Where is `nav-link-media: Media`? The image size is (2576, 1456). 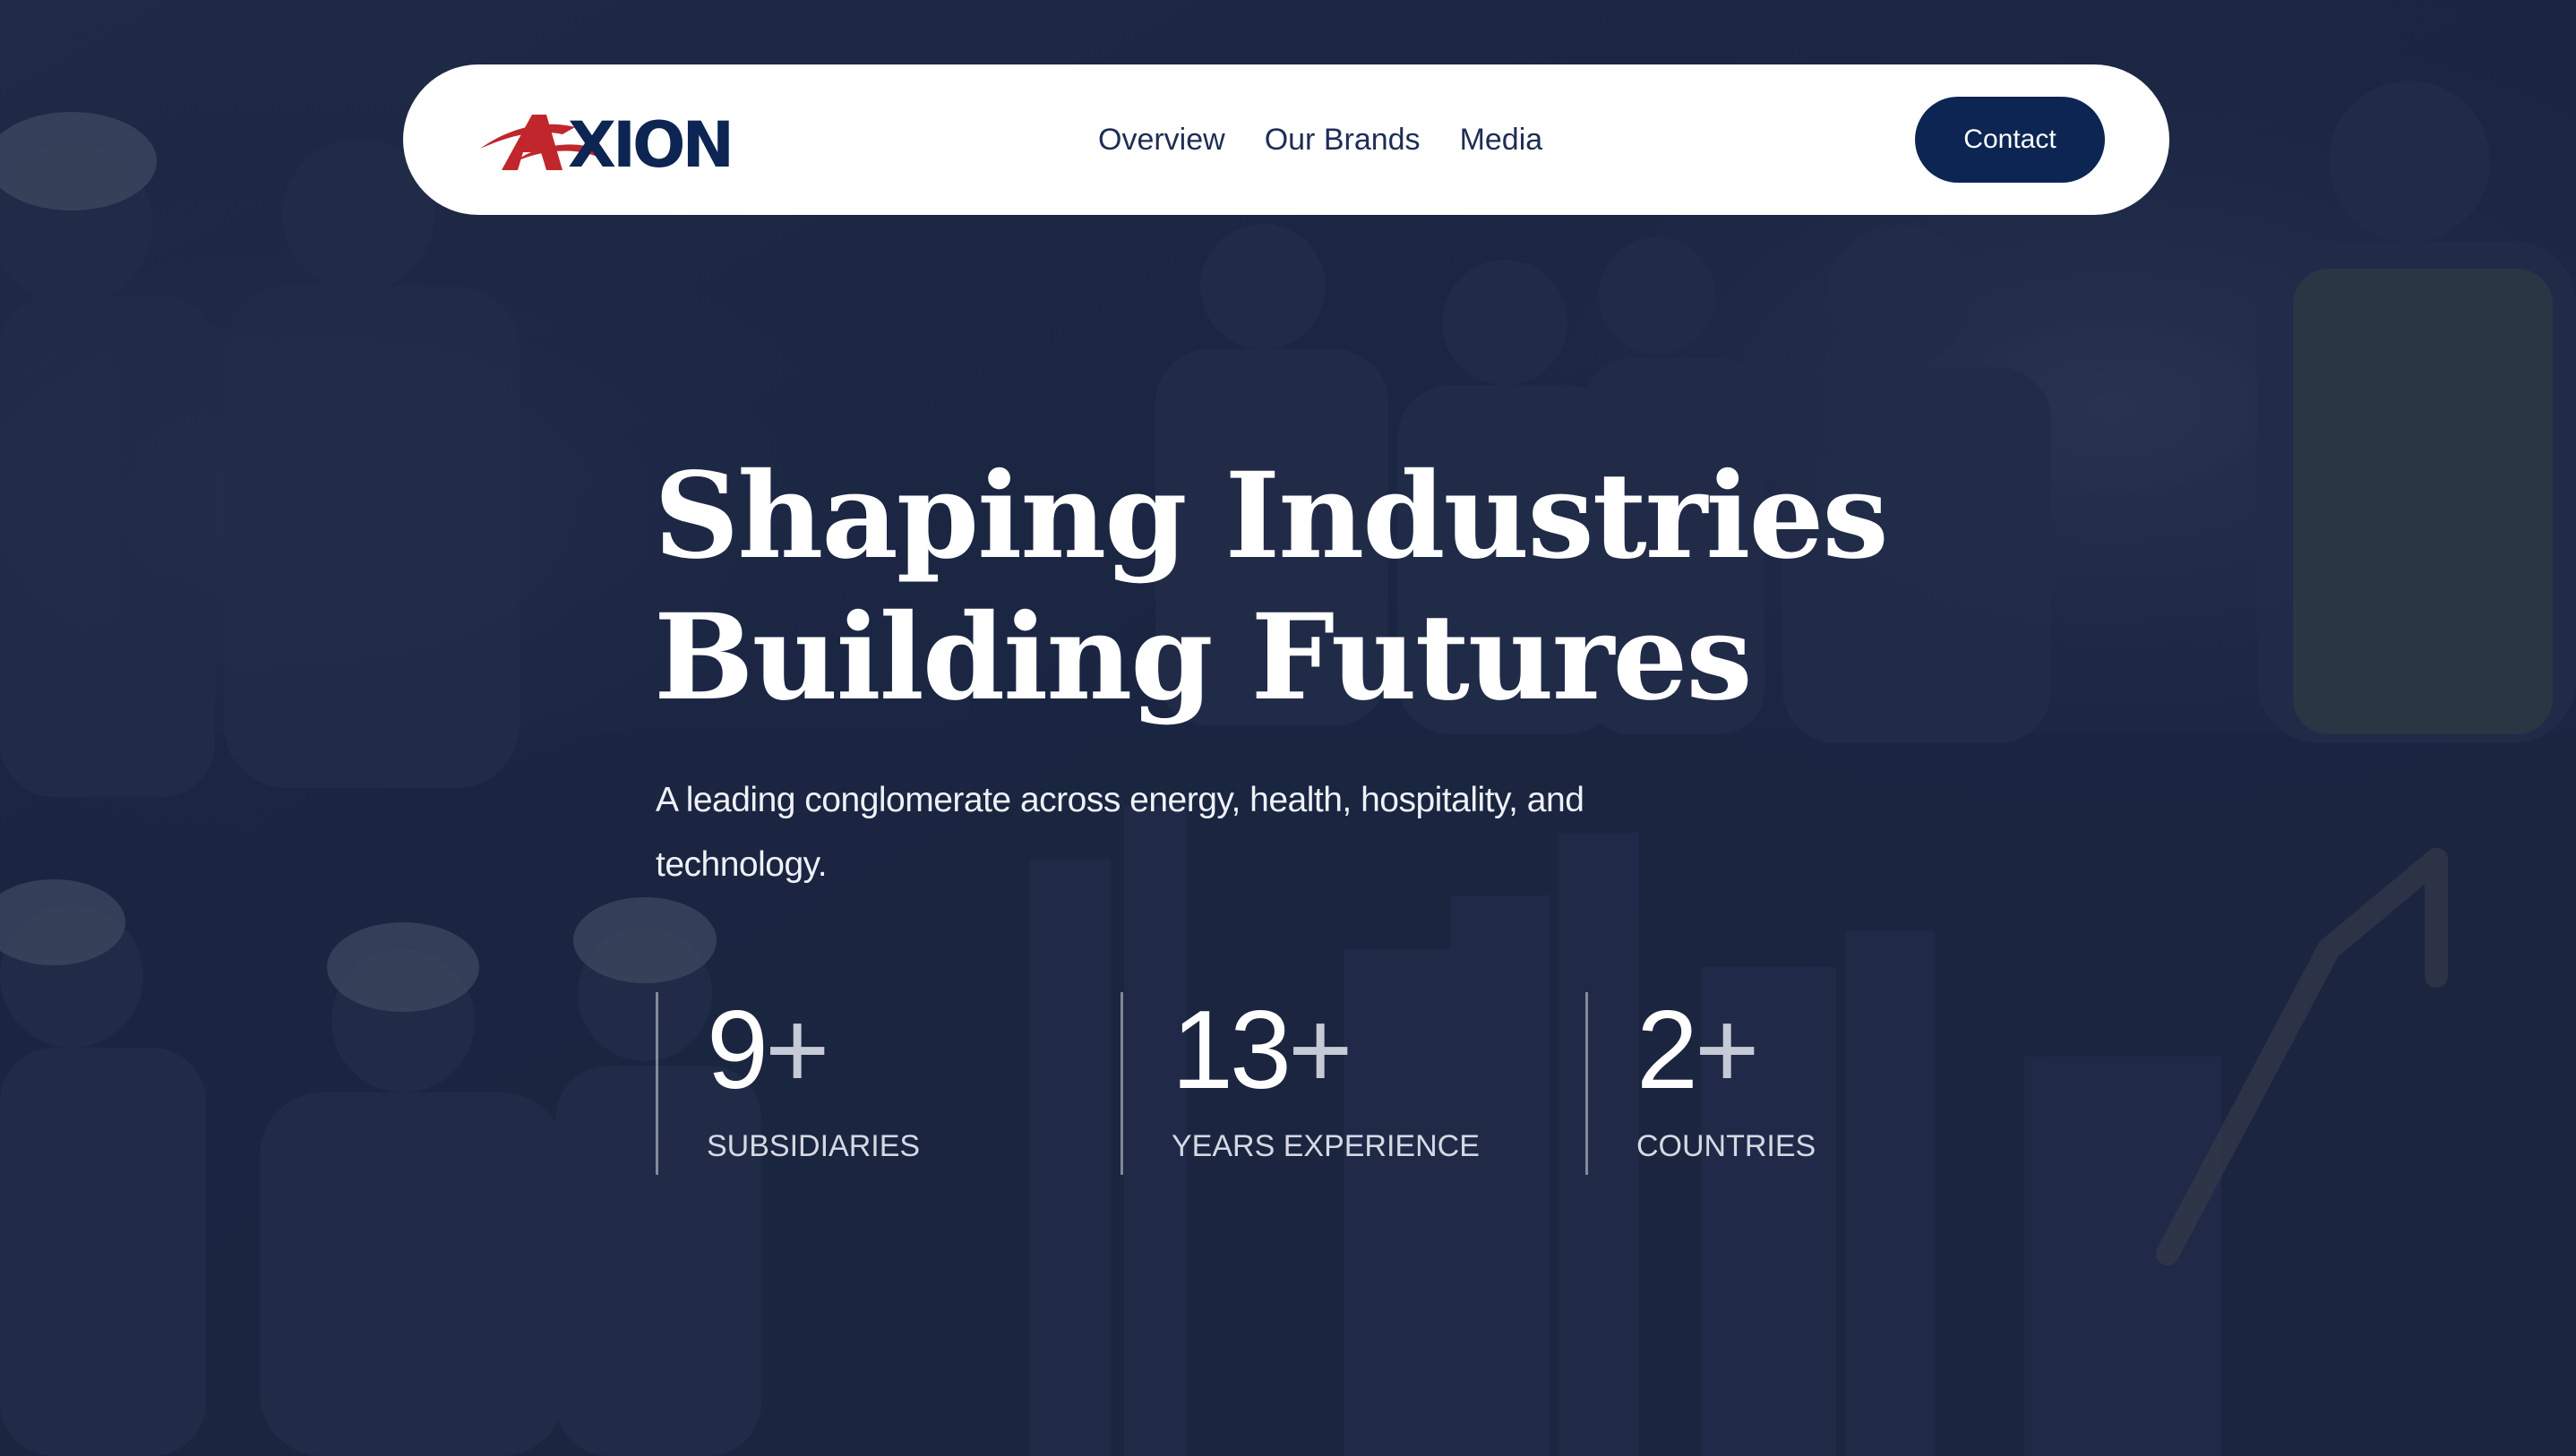
nav-link-media: Media is located at coordinates (1501, 140).